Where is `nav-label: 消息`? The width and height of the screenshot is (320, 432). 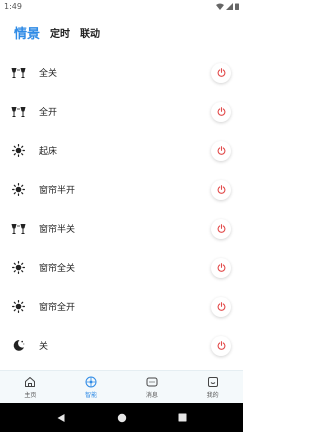
nav-label: 消息 is located at coordinates (151, 395).